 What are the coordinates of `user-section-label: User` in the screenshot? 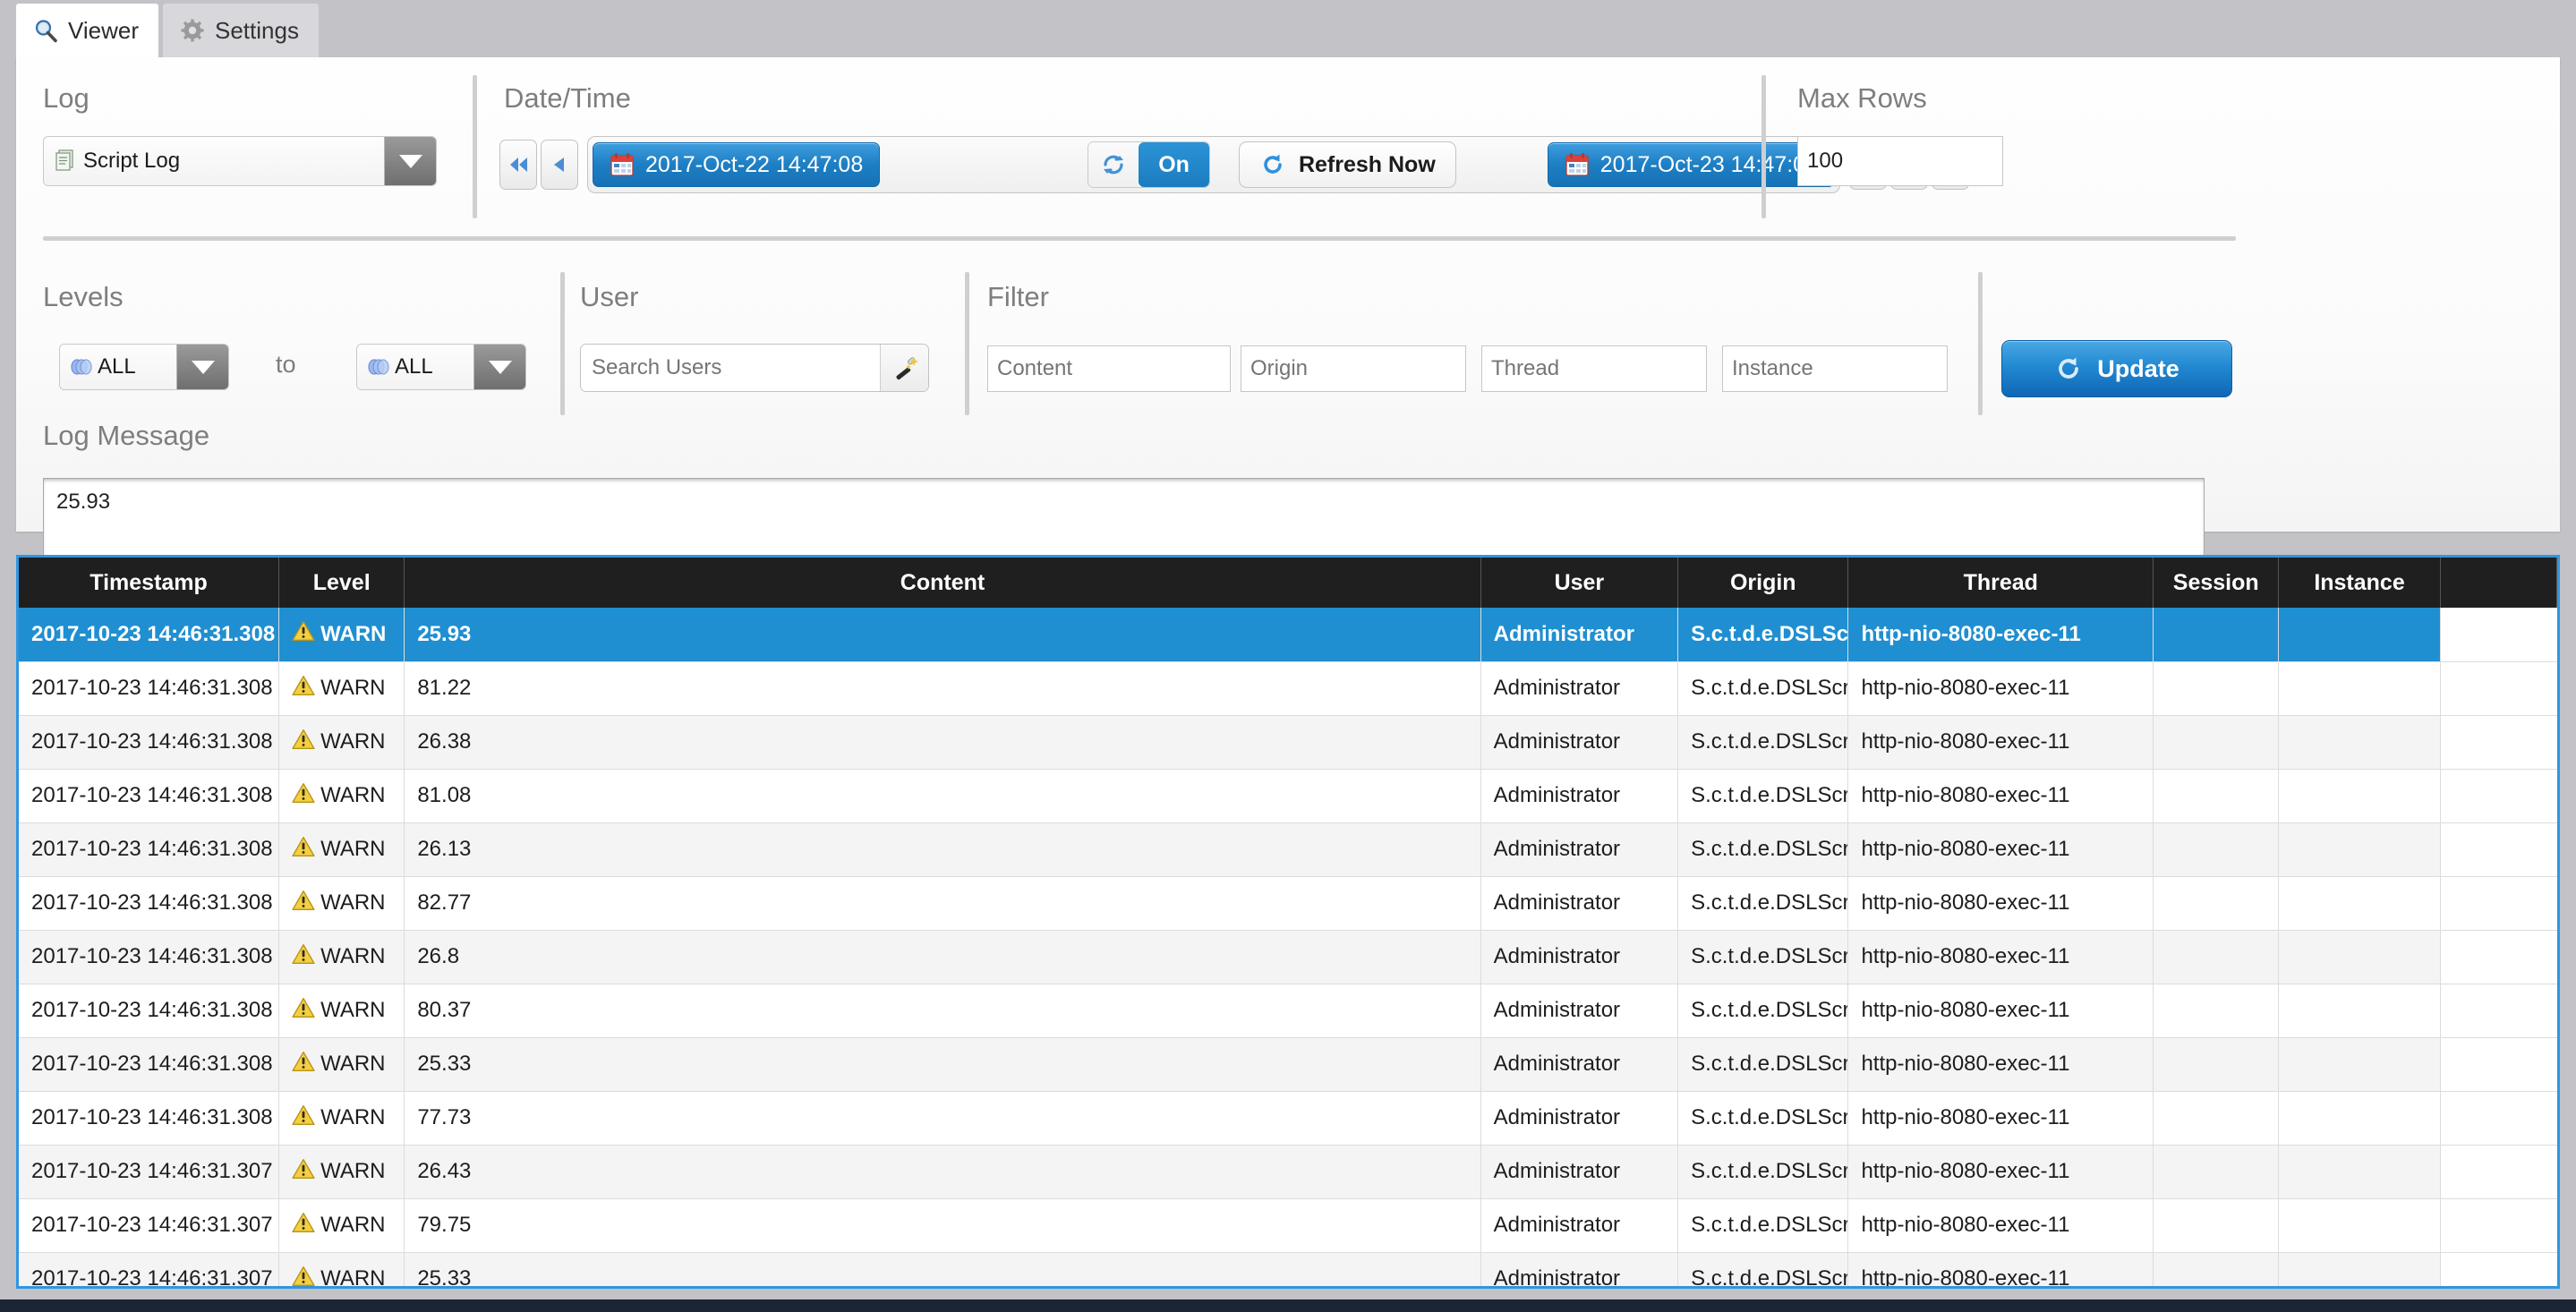 It's located at (609, 296).